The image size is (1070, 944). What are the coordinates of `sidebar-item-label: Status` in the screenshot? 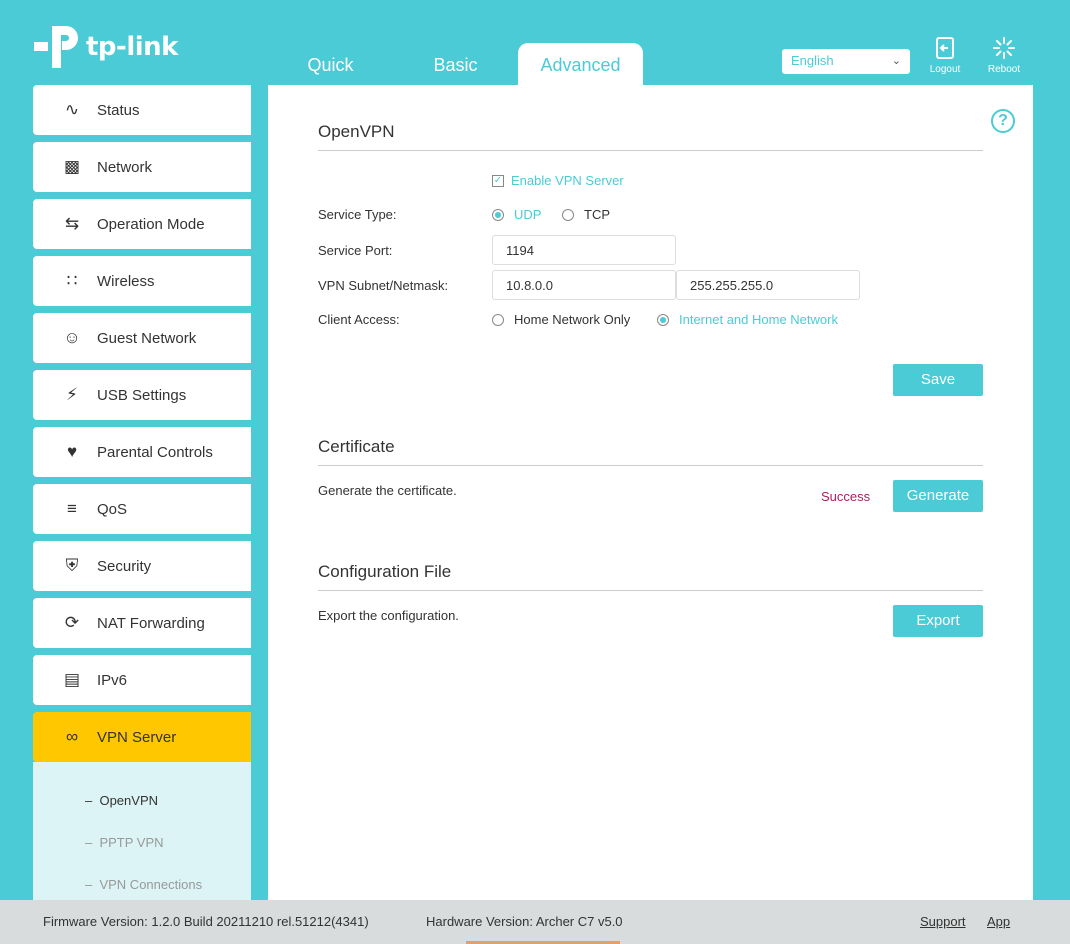 It's located at (118, 110).